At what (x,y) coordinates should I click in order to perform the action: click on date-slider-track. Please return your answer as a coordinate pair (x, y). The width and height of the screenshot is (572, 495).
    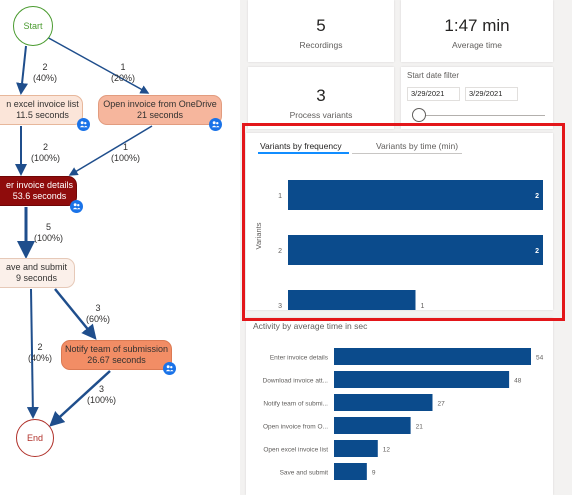
    Looking at the image, I should click on (479, 115).